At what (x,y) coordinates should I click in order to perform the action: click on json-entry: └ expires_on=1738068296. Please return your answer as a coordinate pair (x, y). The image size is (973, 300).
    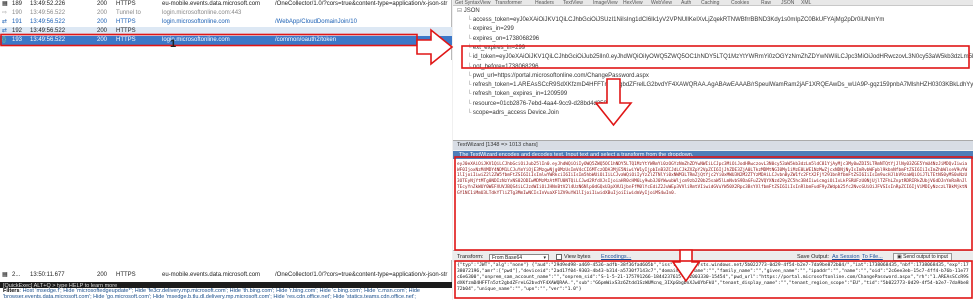
    Looking at the image, I should click on (503, 39).